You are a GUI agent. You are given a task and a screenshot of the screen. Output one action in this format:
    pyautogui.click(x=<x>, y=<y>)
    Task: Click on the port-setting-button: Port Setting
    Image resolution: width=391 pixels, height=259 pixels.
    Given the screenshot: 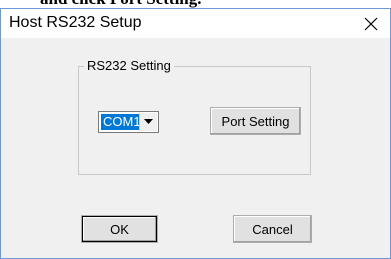 What is the action you would take?
    pyautogui.click(x=255, y=121)
    